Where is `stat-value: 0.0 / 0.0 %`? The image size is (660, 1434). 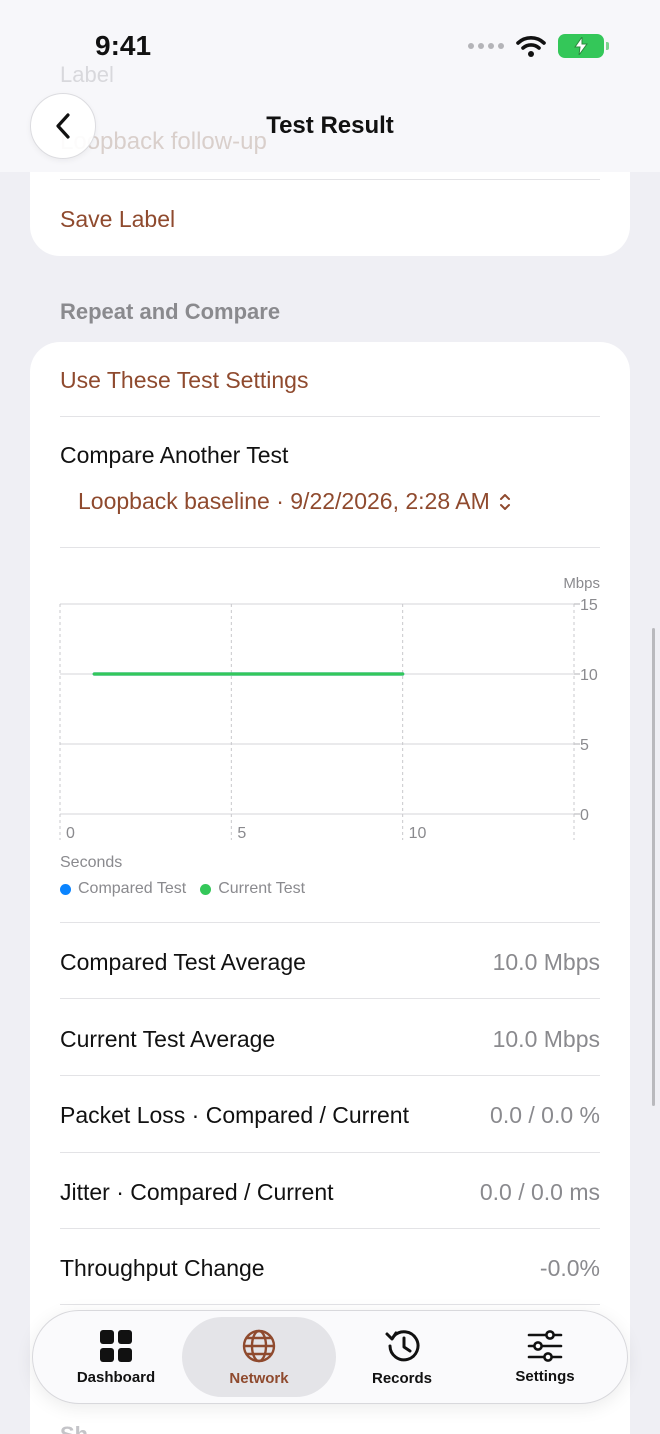 stat-value: 0.0 / 0.0 % is located at coordinates (545, 1115).